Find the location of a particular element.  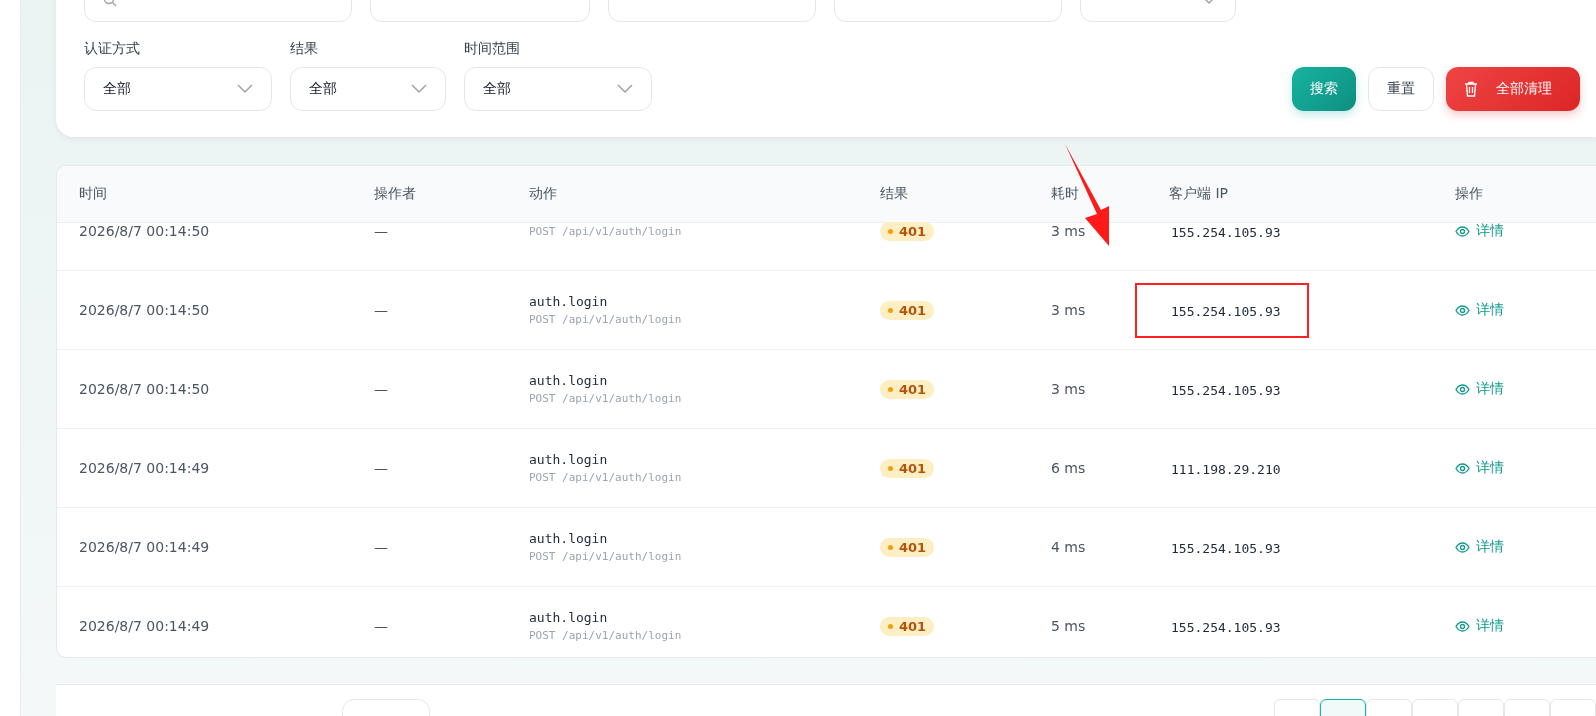

column-header: 结果 is located at coordinates (894, 194).